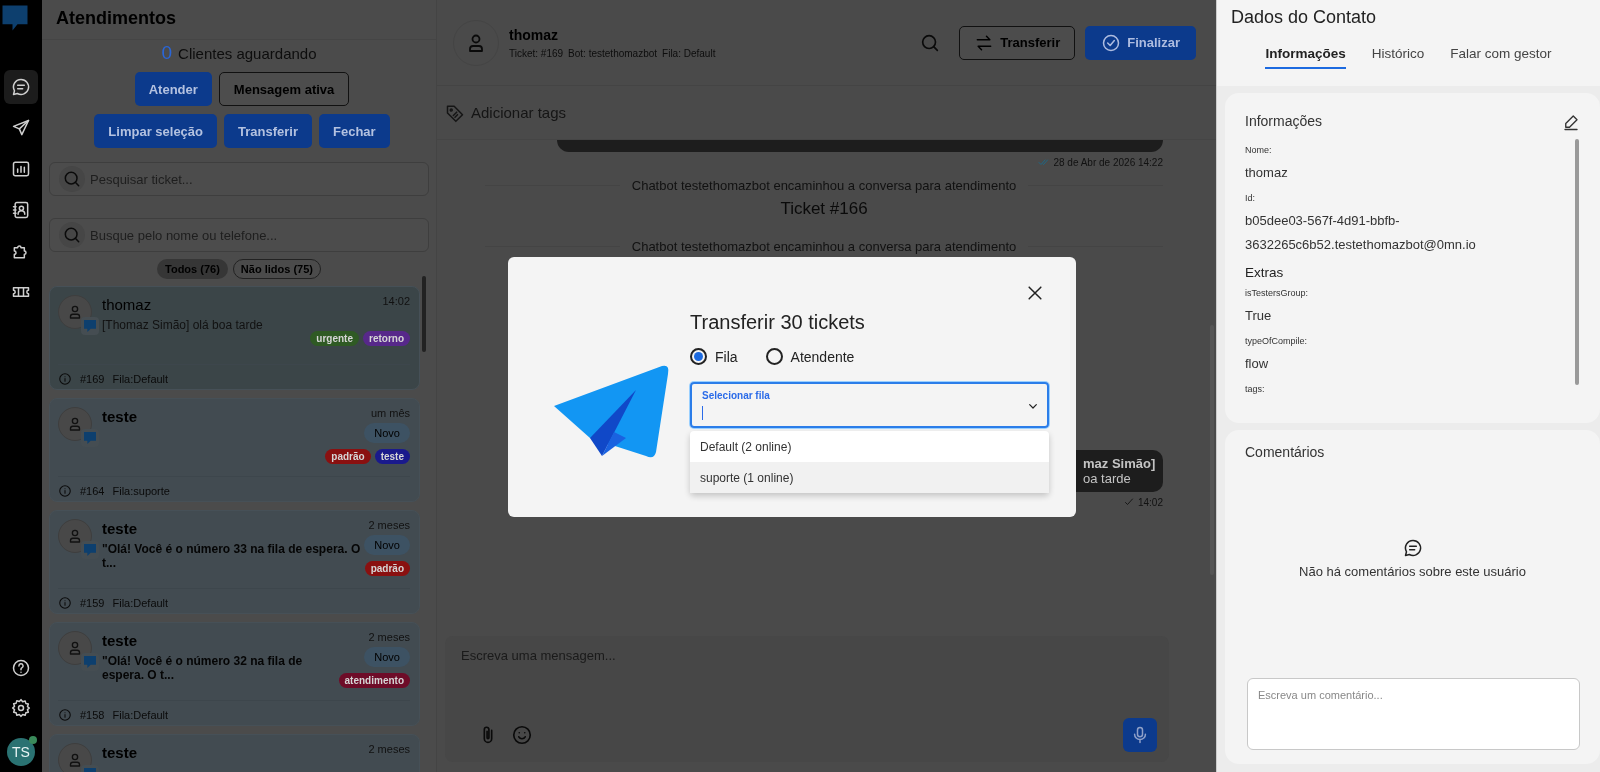 This screenshot has height=772, width=1600. What do you see at coordinates (1111, 42) in the screenshot?
I see `check-circle-icon` at bounding box center [1111, 42].